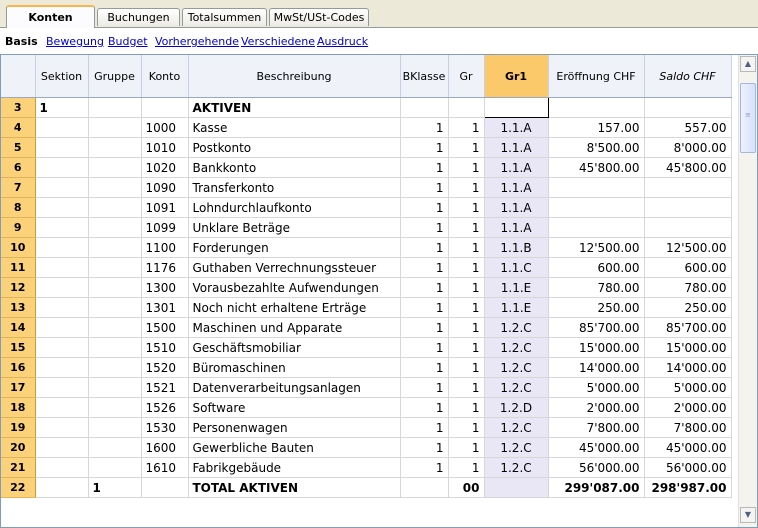 The image size is (758, 528). I want to click on table-row: 22 1 TOTAL AKTIVEN 00 299'087.00 298'987.00, so click(366, 487).